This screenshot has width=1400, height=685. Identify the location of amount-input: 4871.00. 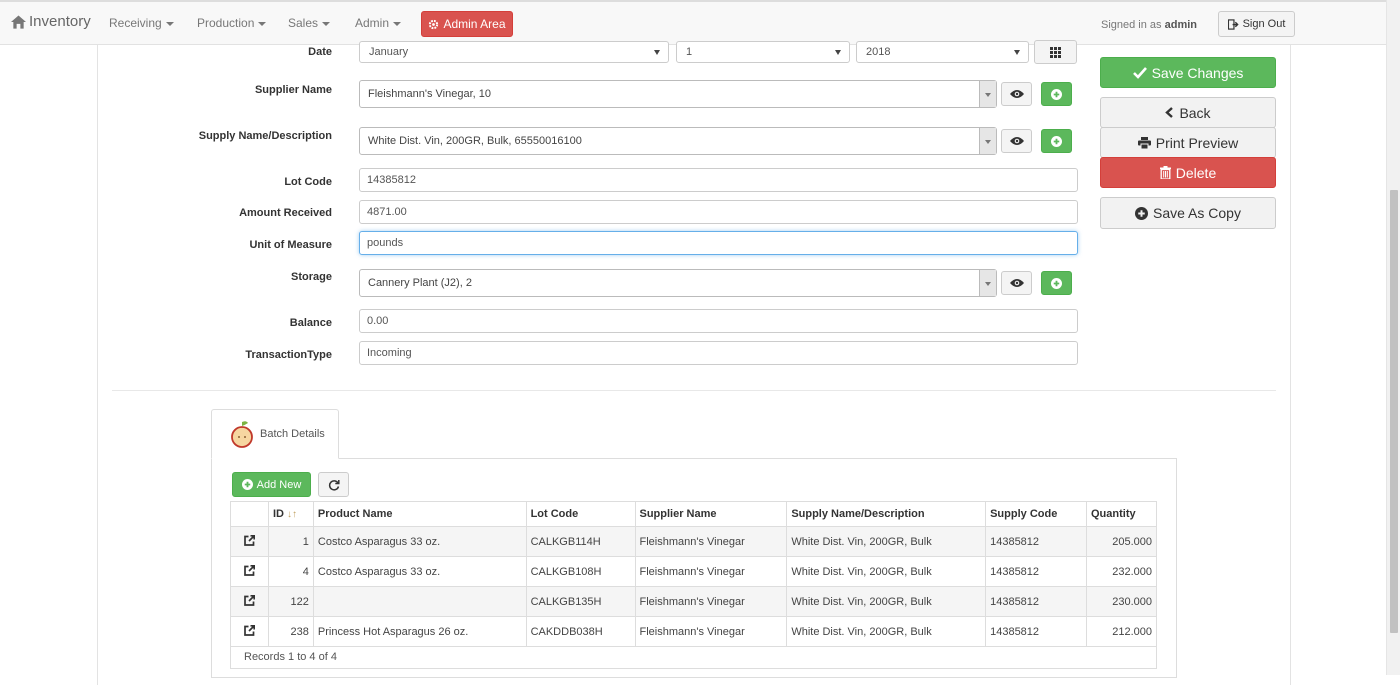
(718, 212).